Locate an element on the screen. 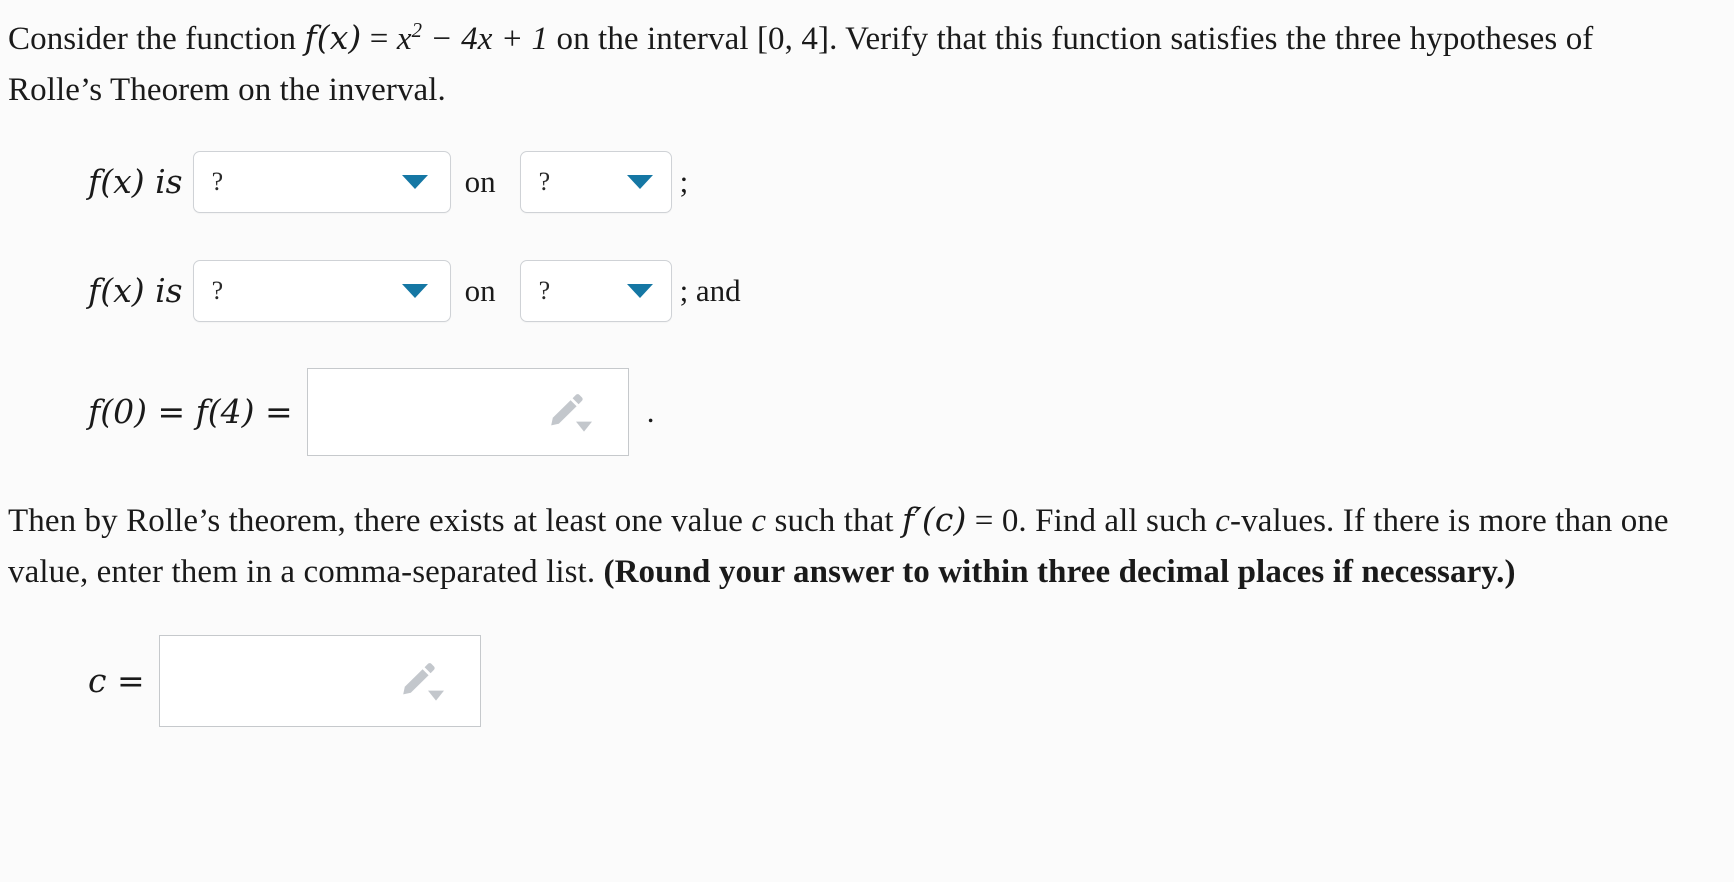 The image size is (1734, 882). row1-continuity-select-value: ? is located at coordinates (217, 181).